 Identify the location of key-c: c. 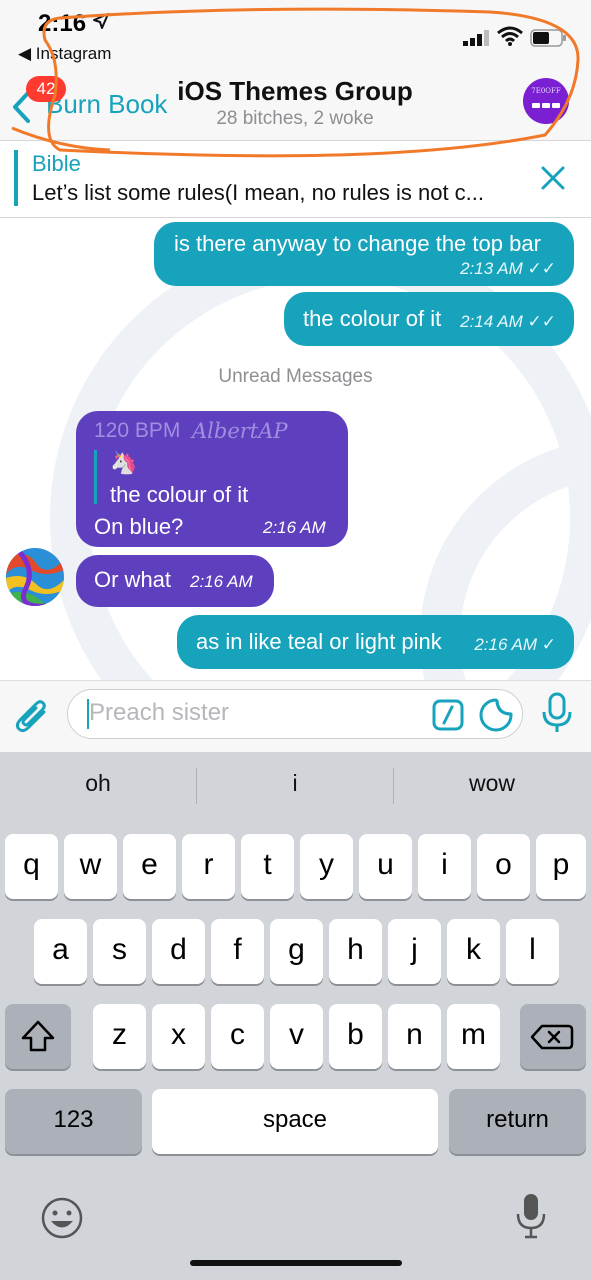
(237, 1036).